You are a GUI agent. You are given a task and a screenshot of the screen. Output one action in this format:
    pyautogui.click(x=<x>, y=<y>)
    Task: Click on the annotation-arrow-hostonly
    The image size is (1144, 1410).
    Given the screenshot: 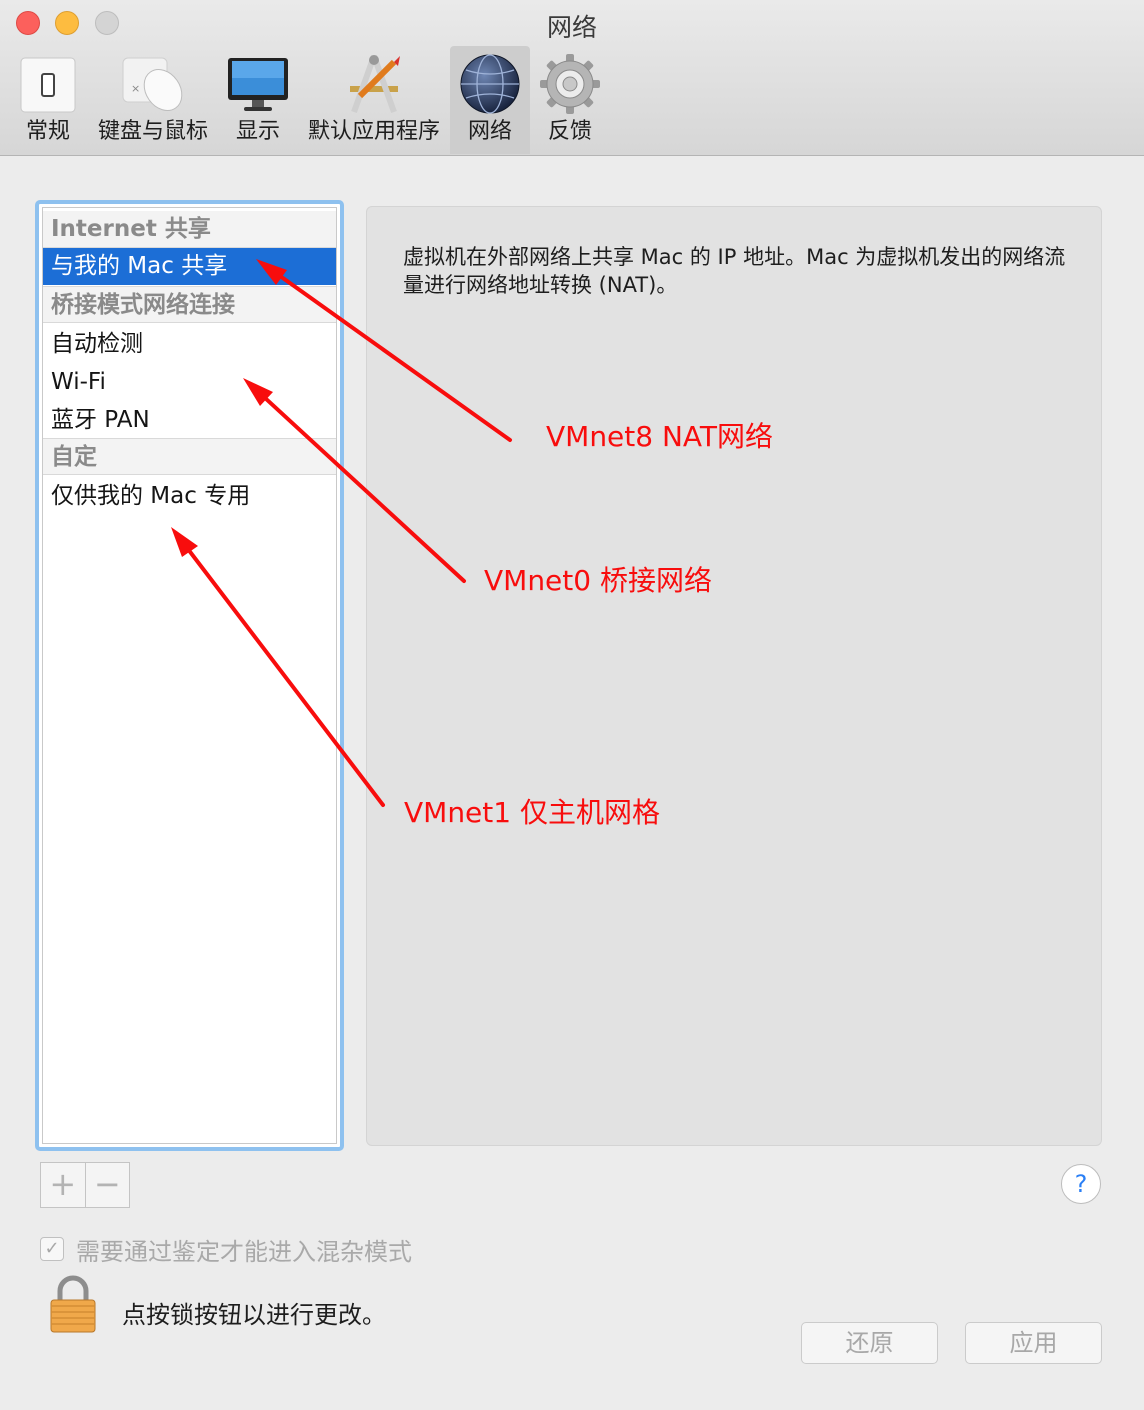 What is the action you would take?
    pyautogui.click(x=280, y=670)
    